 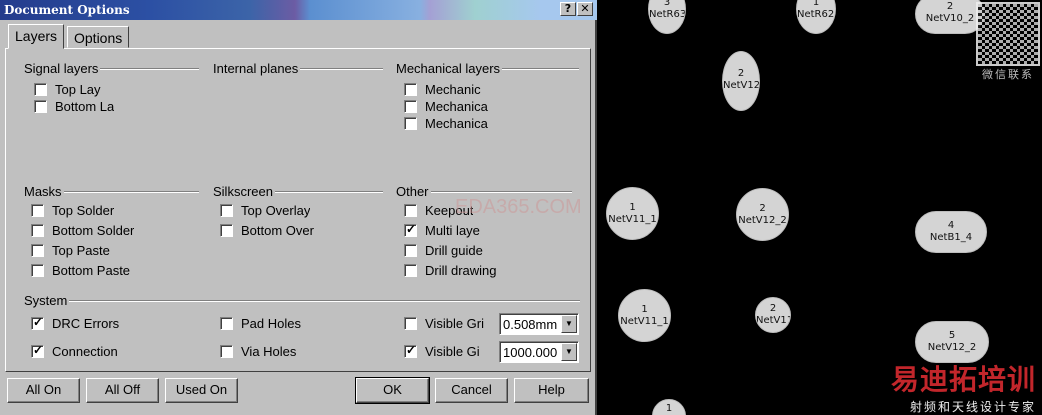 What do you see at coordinates (773, 320) in the screenshot?
I see `pad-net: NetV11` at bounding box center [773, 320].